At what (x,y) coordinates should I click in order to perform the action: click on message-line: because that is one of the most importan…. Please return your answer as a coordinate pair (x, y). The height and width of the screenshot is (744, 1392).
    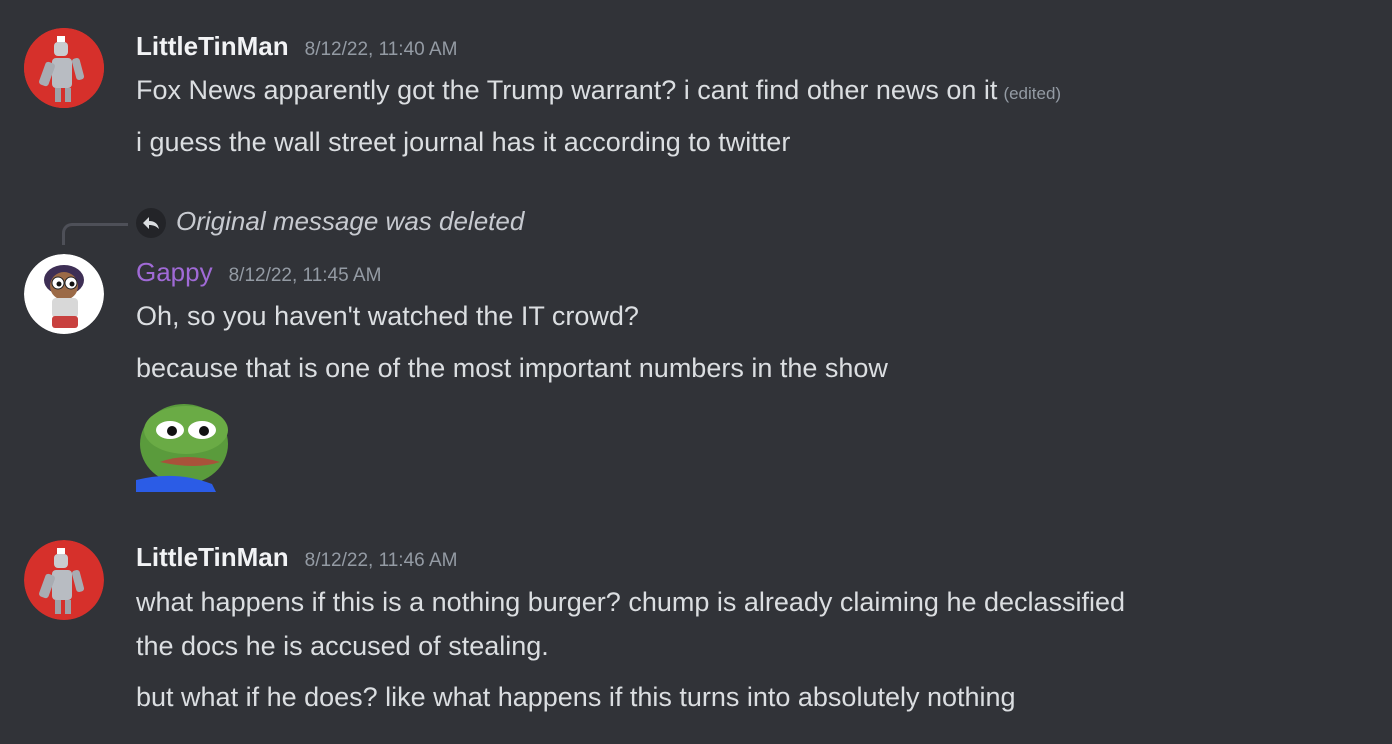
    Looking at the image, I should click on (512, 368).